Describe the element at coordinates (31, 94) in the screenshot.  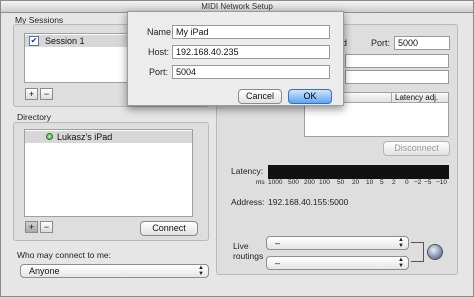
I see `add-session-button: +` at that location.